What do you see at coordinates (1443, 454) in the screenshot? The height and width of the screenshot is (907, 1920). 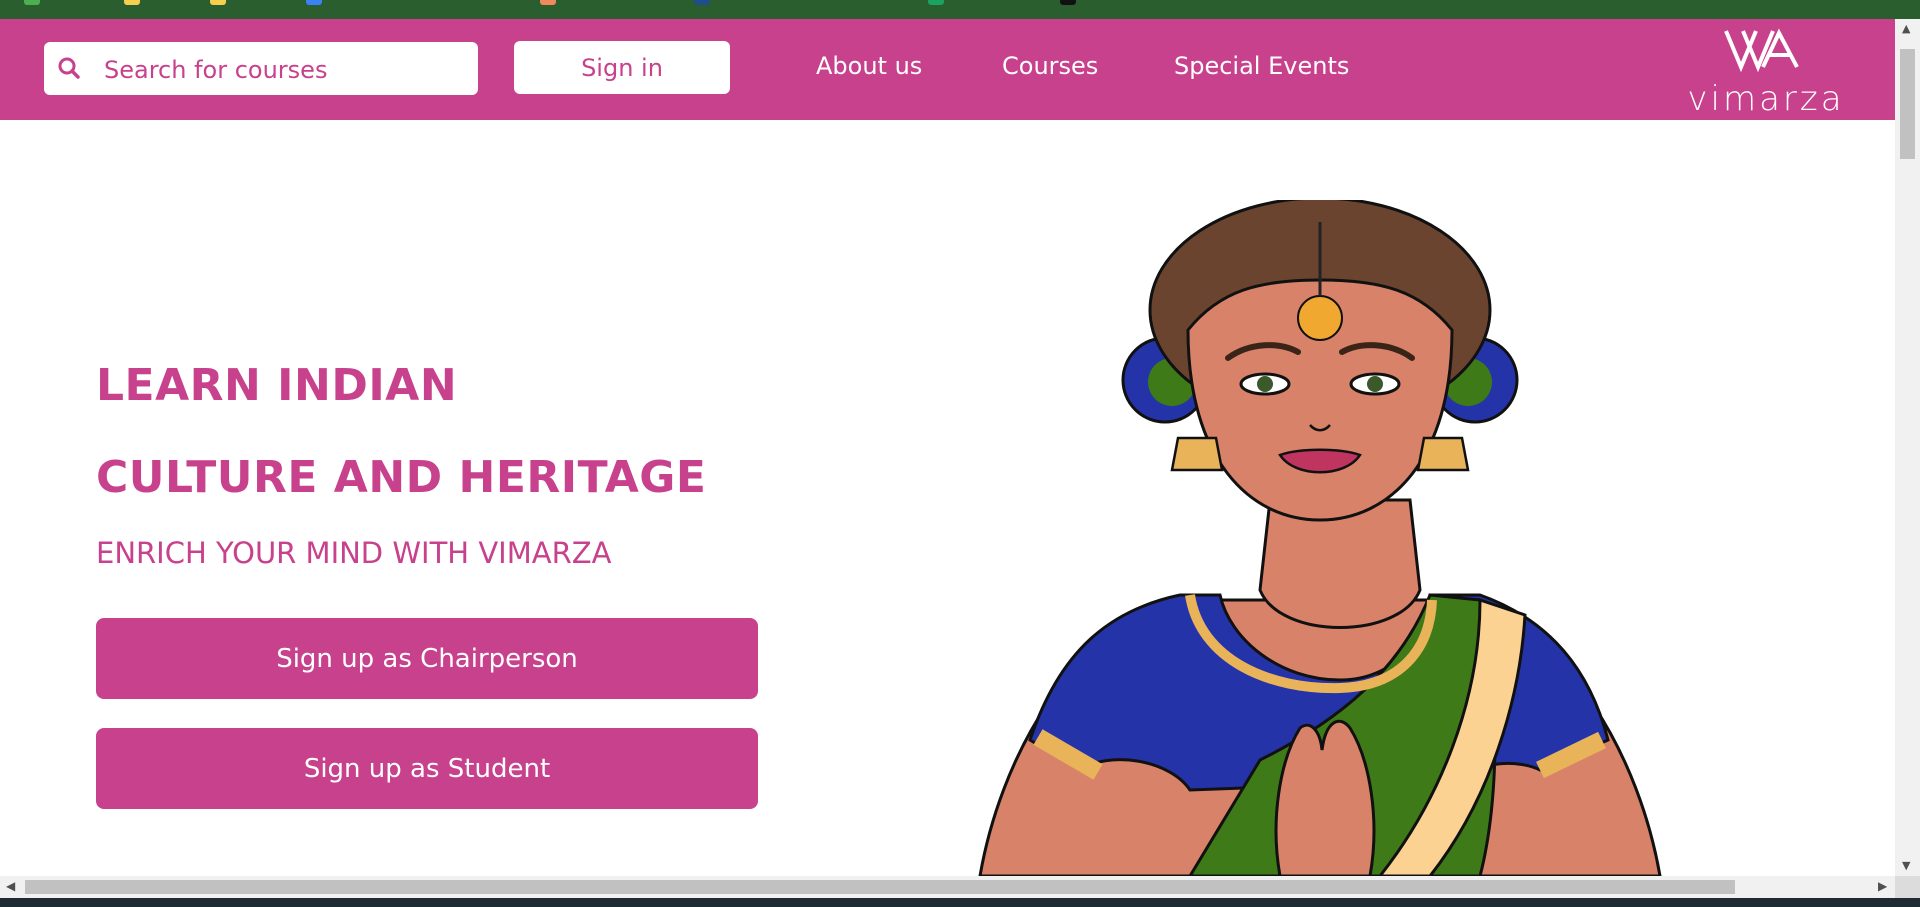 I see `illustration-earring-right` at bounding box center [1443, 454].